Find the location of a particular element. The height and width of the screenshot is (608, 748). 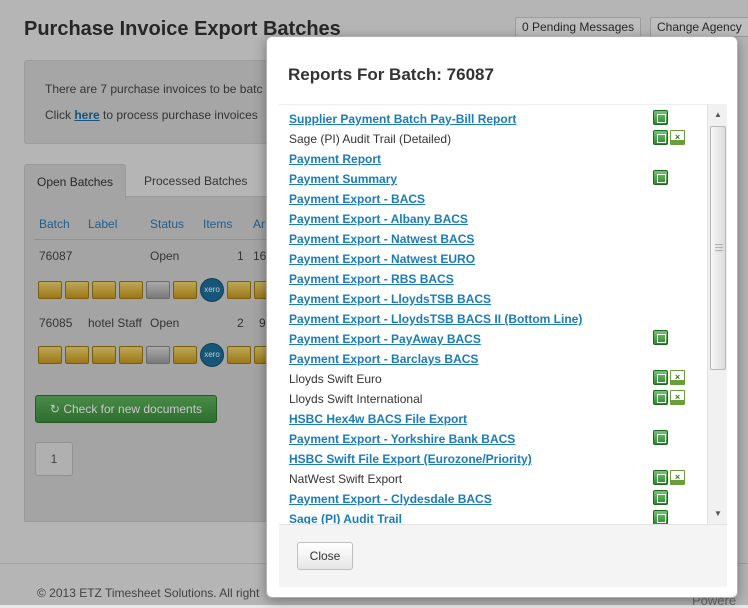

modal-title: Reports For Batch: 76087 is located at coordinates (391, 74).